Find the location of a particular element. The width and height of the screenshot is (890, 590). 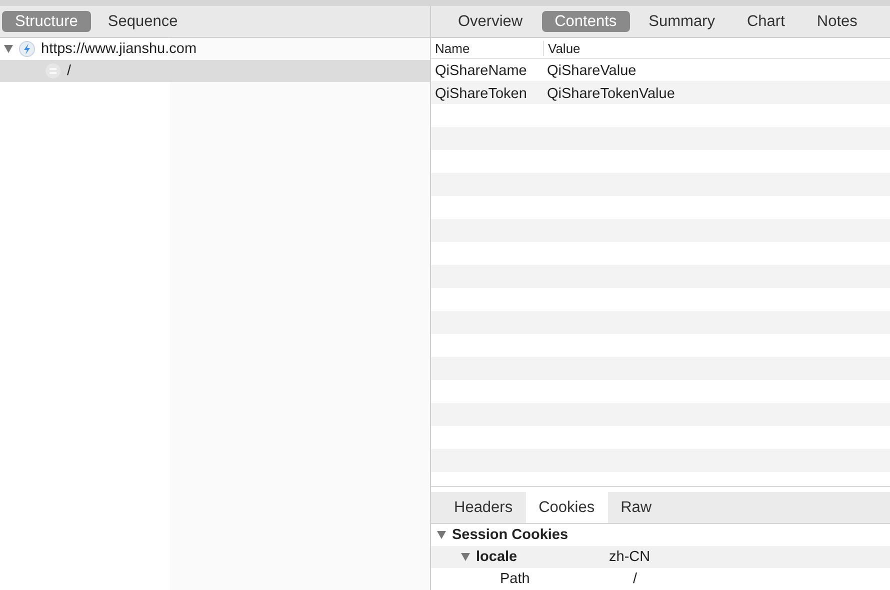

table-cell-text: QiShareTokenValue is located at coordinates (610, 94).